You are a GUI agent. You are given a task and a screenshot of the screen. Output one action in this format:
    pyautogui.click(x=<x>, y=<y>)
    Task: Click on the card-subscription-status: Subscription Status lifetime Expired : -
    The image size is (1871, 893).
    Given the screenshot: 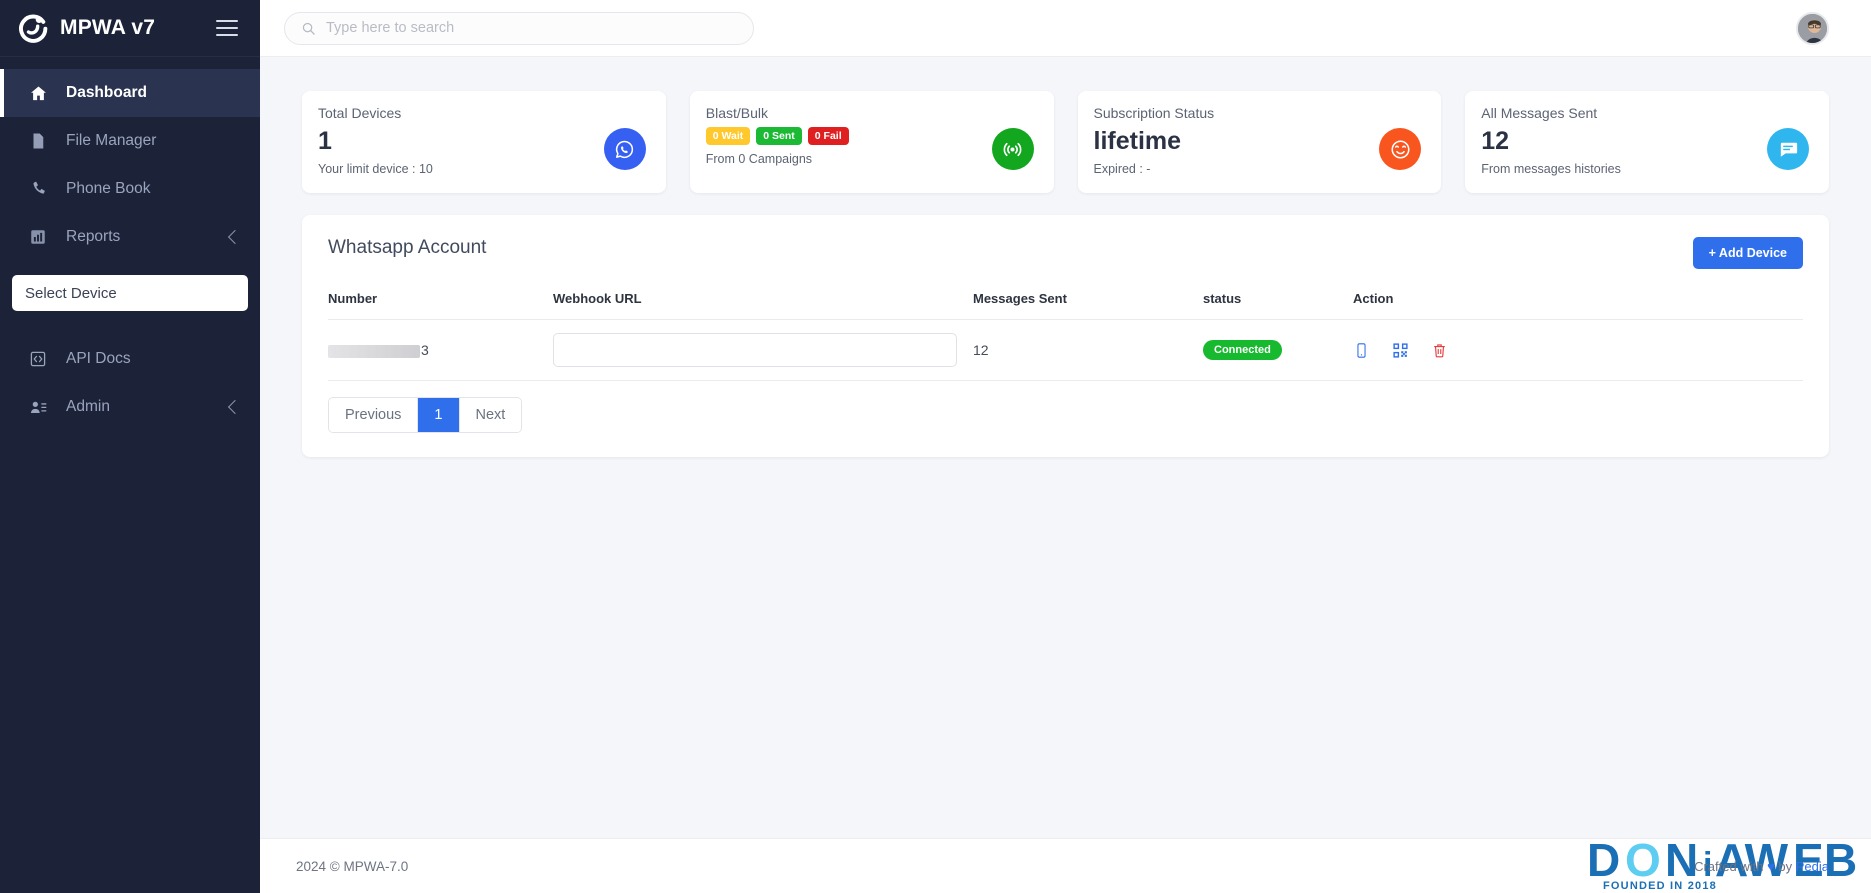 What is the action you would take?
    pyautogui.click(x=1259, y=142)
    